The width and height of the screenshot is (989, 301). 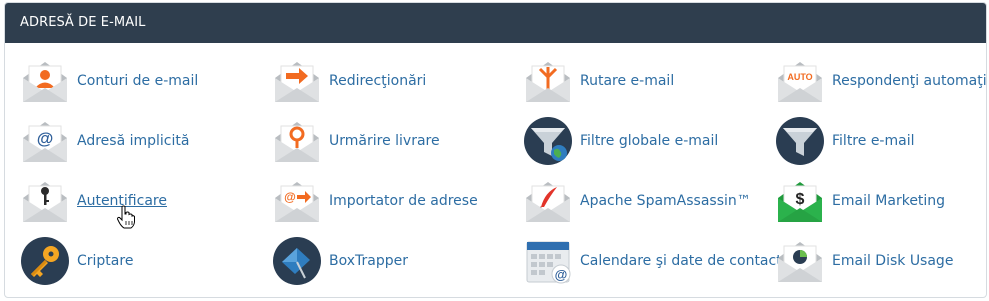 I want to click on import-envelope-icon: @, so click(x=297, y=202).